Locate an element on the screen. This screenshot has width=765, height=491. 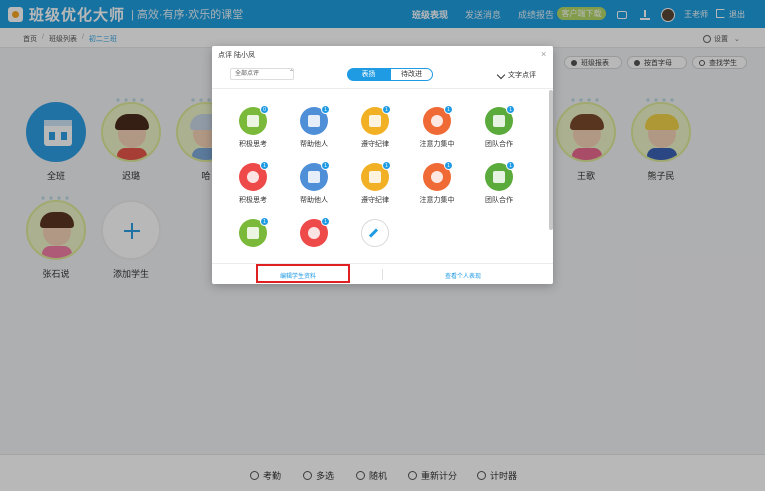
dialog-title: 点评 陆小凤 is located at coordinates (236, 55).